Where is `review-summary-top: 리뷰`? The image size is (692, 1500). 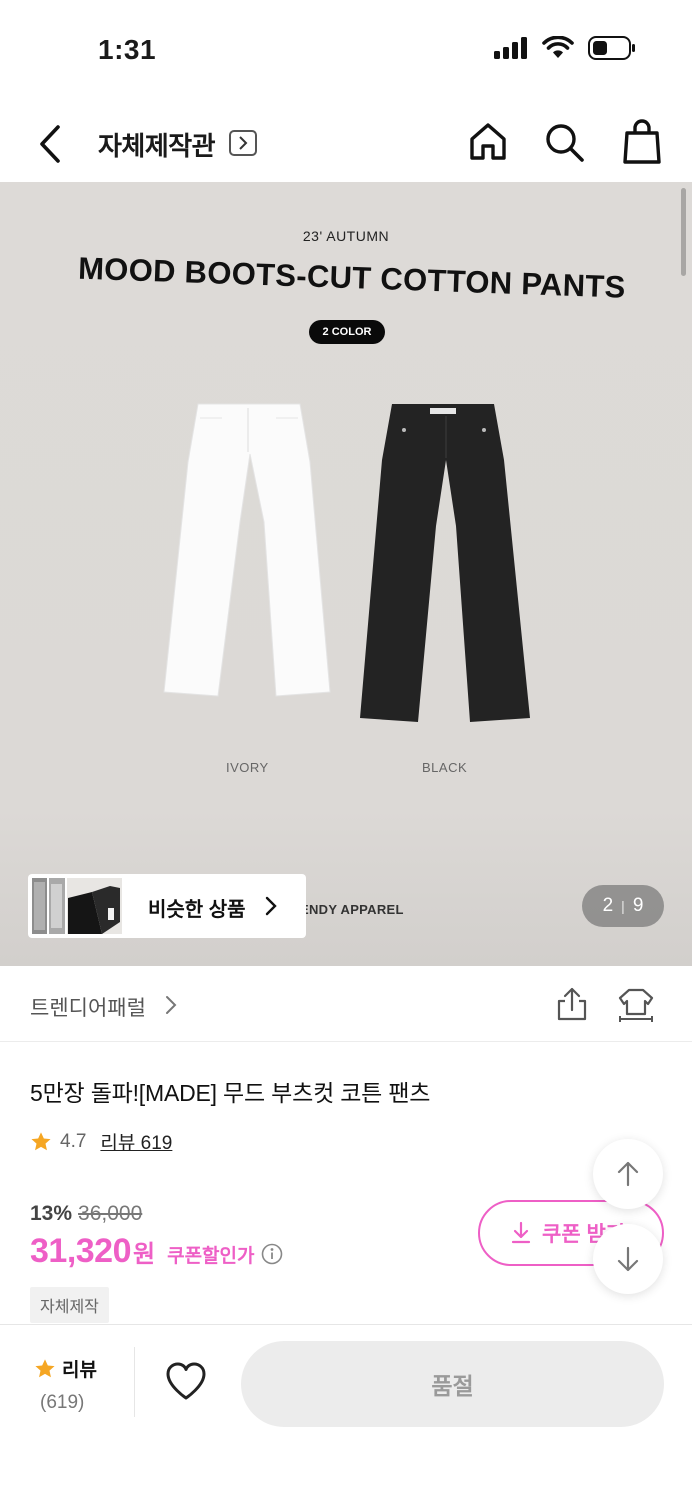 review-summary-top: 리뷰 is located at coordinates (69, 1368).